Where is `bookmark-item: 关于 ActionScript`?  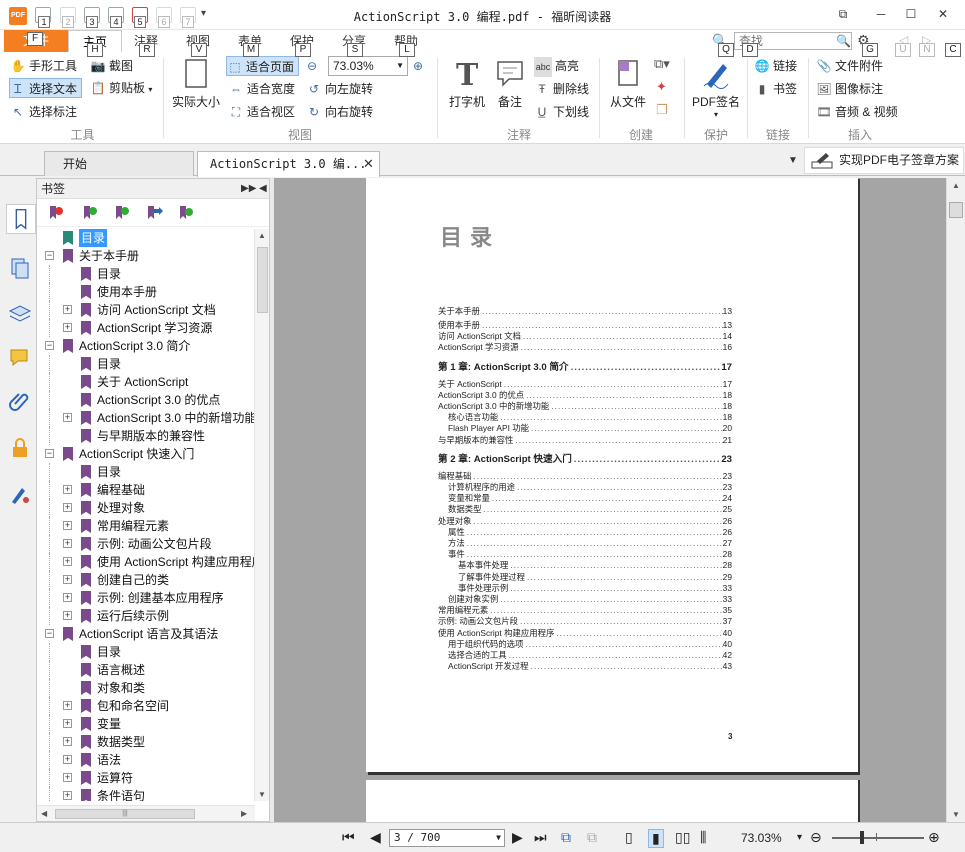 bookmark-item: 关于 ActionScript is located at coordinates (146, 382).